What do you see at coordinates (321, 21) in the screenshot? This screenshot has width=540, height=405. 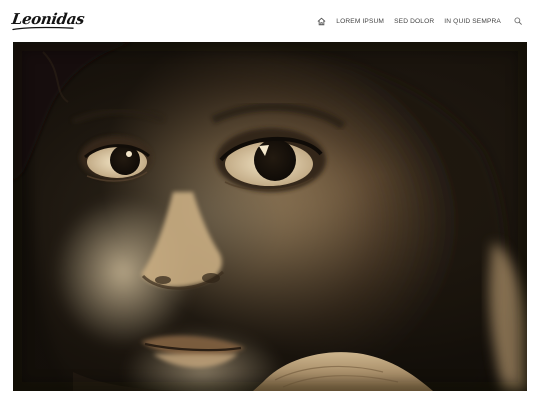 I see `home-icon` at bounding box center [321, 21].